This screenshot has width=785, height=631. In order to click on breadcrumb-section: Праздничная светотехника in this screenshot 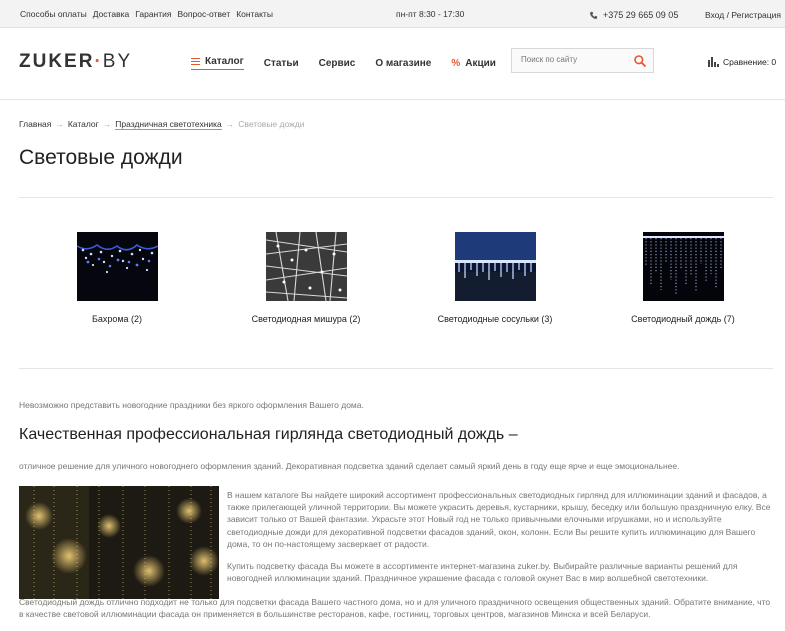, I will do `click(168, 124)`.